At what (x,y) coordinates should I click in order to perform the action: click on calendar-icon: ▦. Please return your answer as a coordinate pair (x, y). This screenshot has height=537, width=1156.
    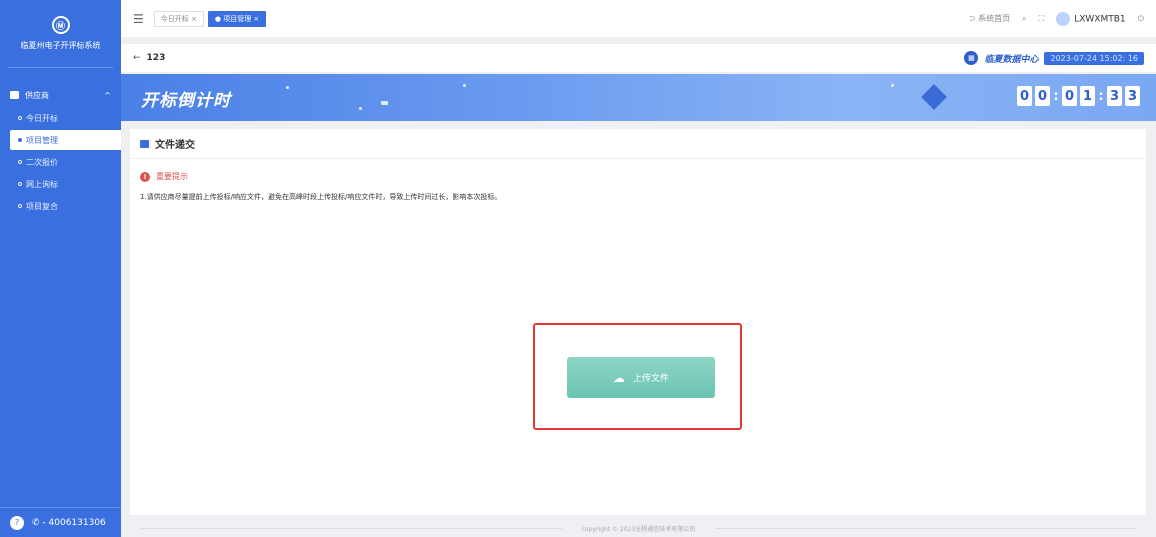
    Looking at the image, I should click on (971, 58).